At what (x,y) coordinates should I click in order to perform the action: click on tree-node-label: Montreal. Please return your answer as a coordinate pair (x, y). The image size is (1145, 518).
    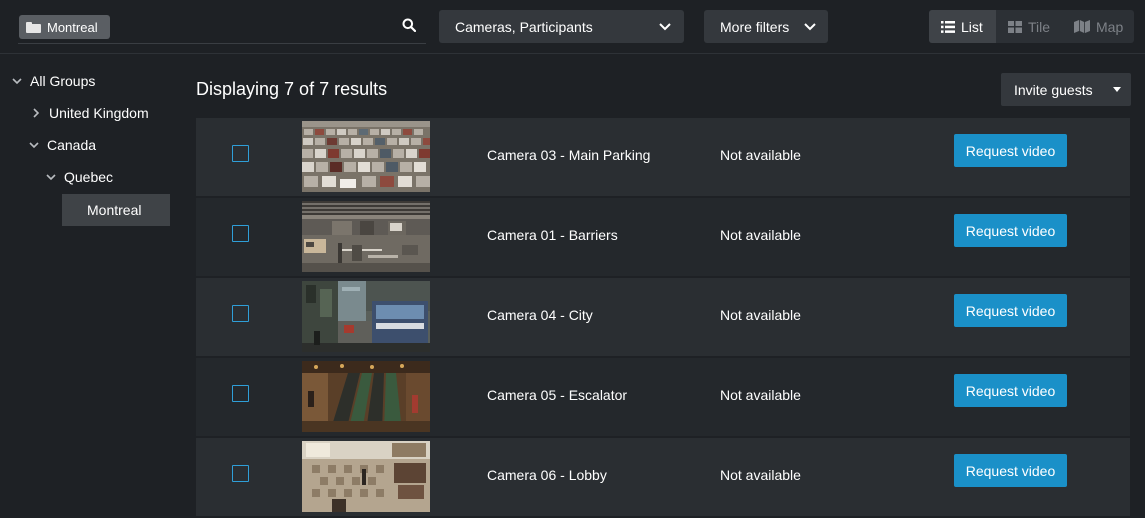
    Looking at the image, I should click on (114, 210).